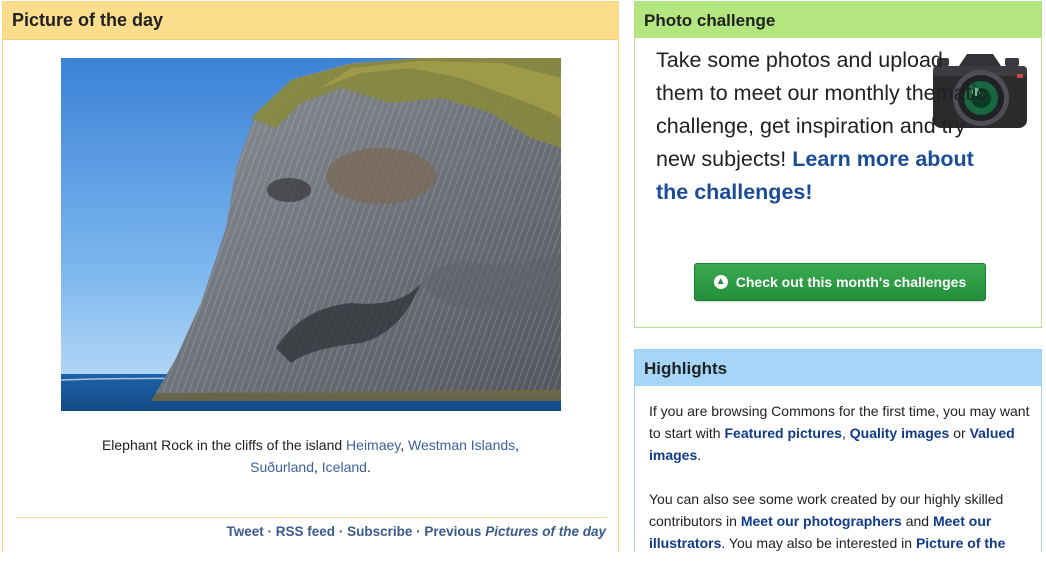  I want to click on caption-link-sudurland: Suðurland, so click(282, 467).